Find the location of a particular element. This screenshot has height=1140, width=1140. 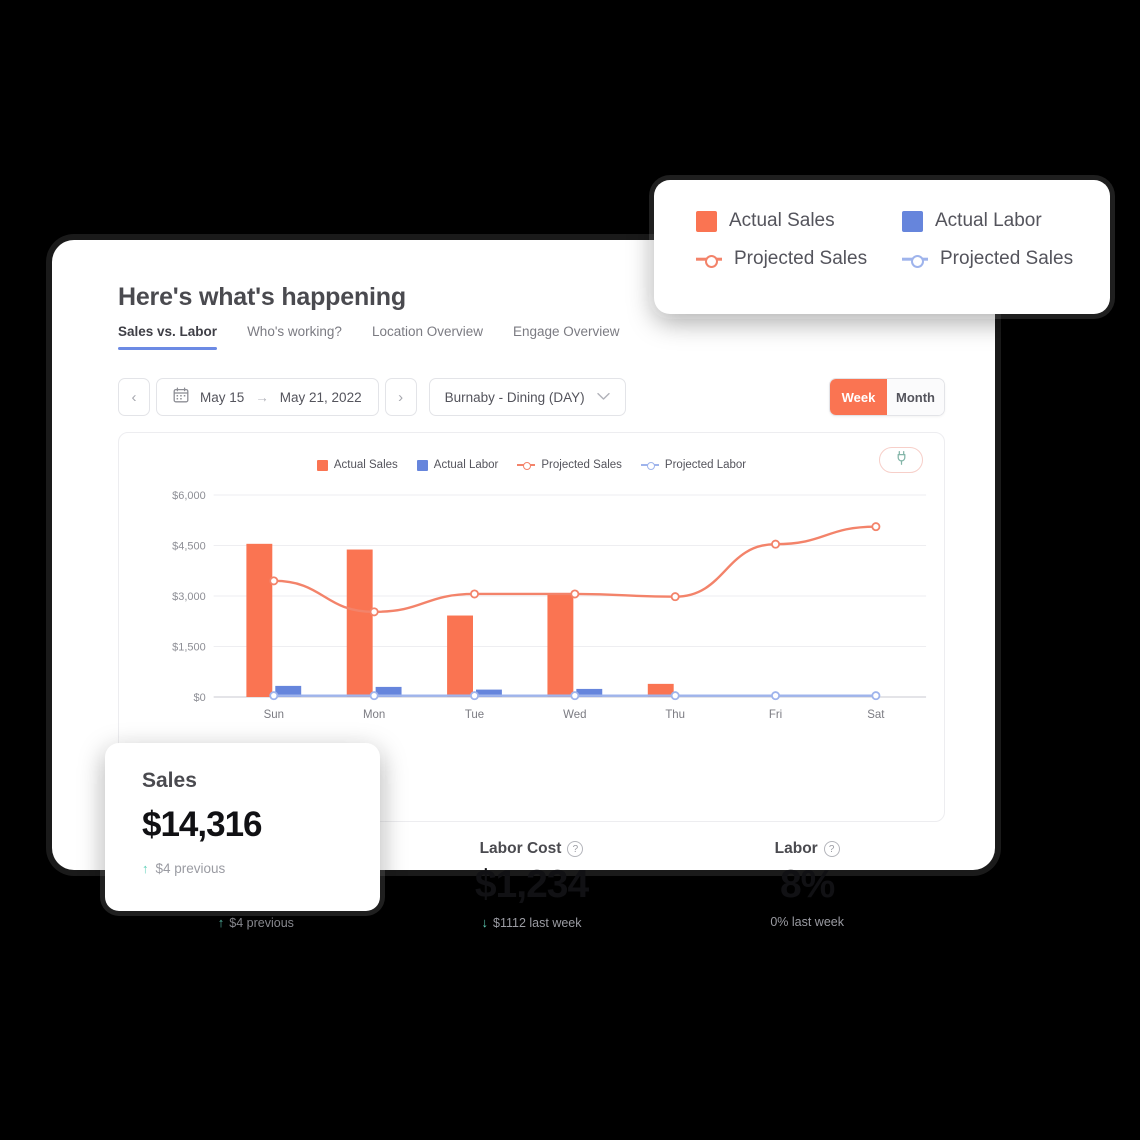

tab-whos-working: Who's working? is located at coordinates (294, 337).